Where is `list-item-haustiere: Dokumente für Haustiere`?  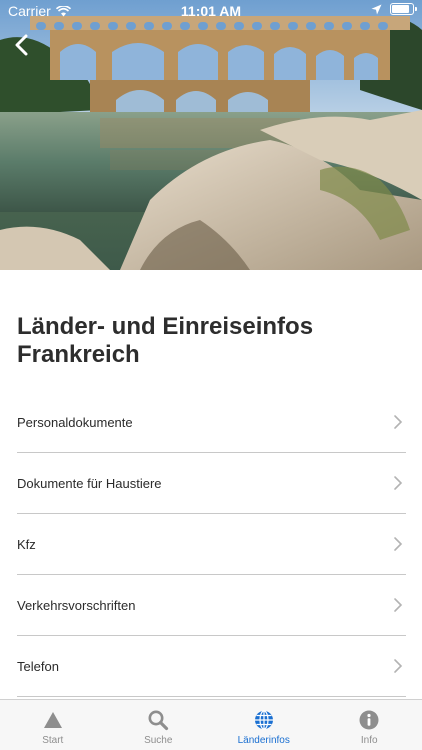 list-item-haustiere: Dokumente für Haustiere is located at coordinates (211, 483).